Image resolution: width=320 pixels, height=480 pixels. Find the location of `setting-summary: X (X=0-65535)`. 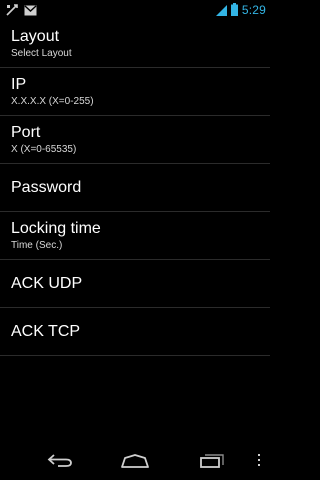

setting-summary: X (X=0-65535) is located at coordinates (44, 149).